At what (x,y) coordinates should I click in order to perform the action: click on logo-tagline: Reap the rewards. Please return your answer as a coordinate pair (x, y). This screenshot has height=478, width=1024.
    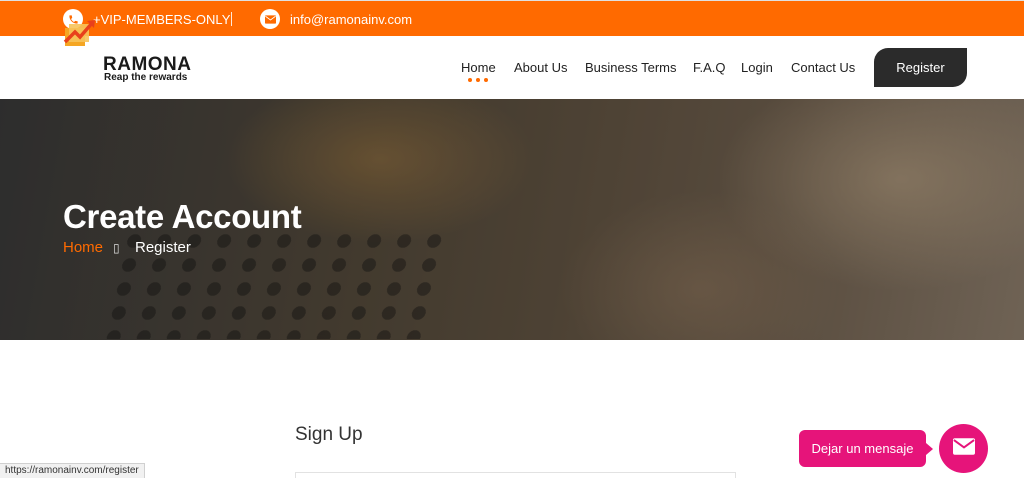
    Looking at the image, I should click on (146, 77).